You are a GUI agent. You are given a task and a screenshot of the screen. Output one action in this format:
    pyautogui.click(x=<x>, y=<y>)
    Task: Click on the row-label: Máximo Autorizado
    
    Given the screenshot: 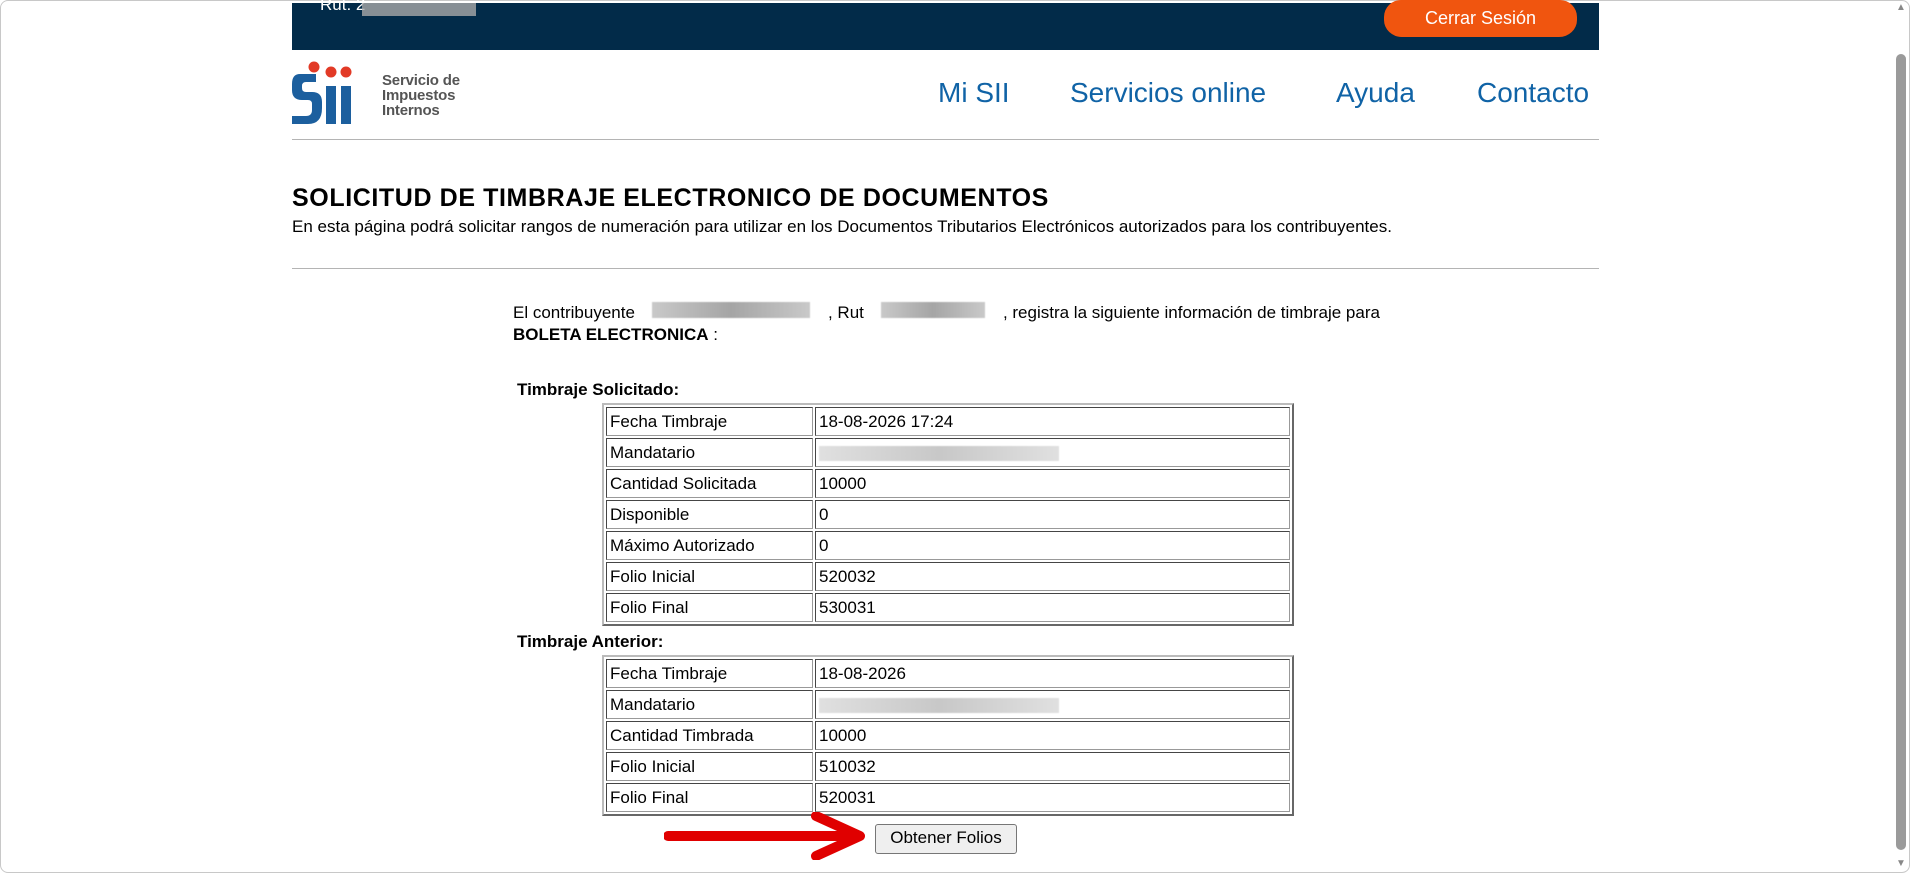 What is the action you would take?
    pyautogui.click(x=709, y=545)
    